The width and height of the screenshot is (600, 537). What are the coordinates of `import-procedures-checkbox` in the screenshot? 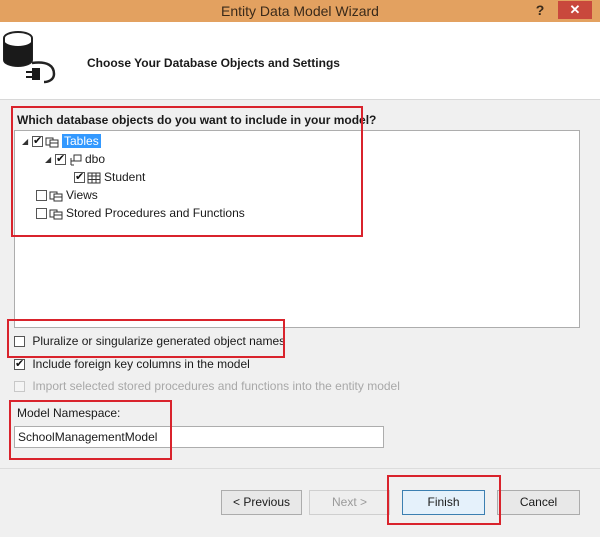 It's located at (19, 387).